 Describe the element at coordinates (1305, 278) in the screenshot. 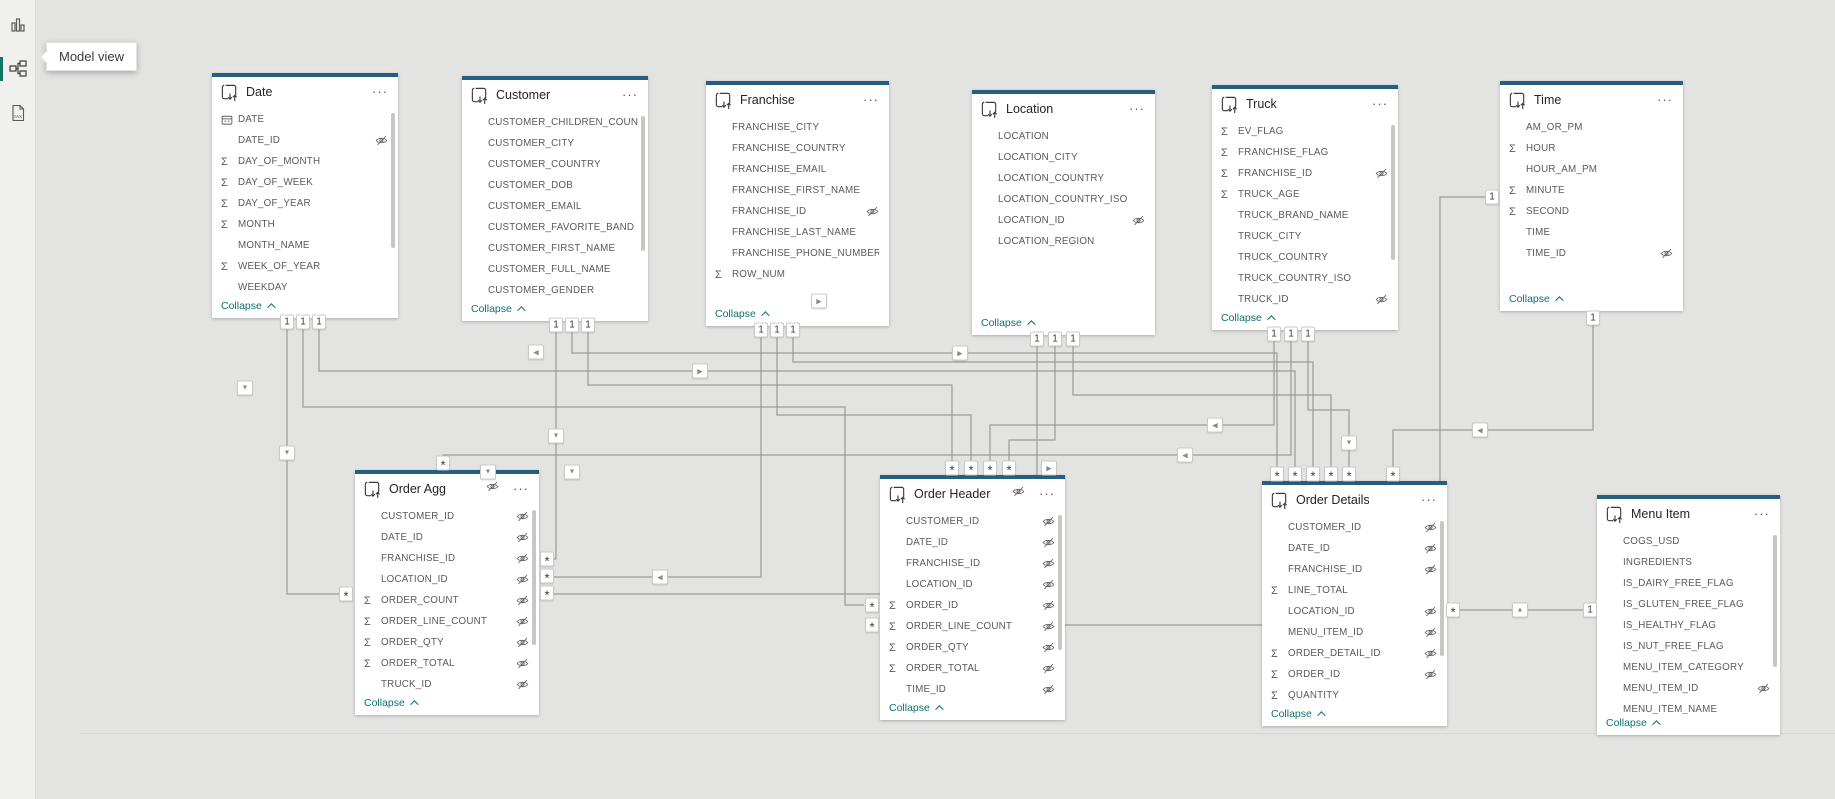

I see `field-row: TRUCK_COUNTRY_ISO` at that location.